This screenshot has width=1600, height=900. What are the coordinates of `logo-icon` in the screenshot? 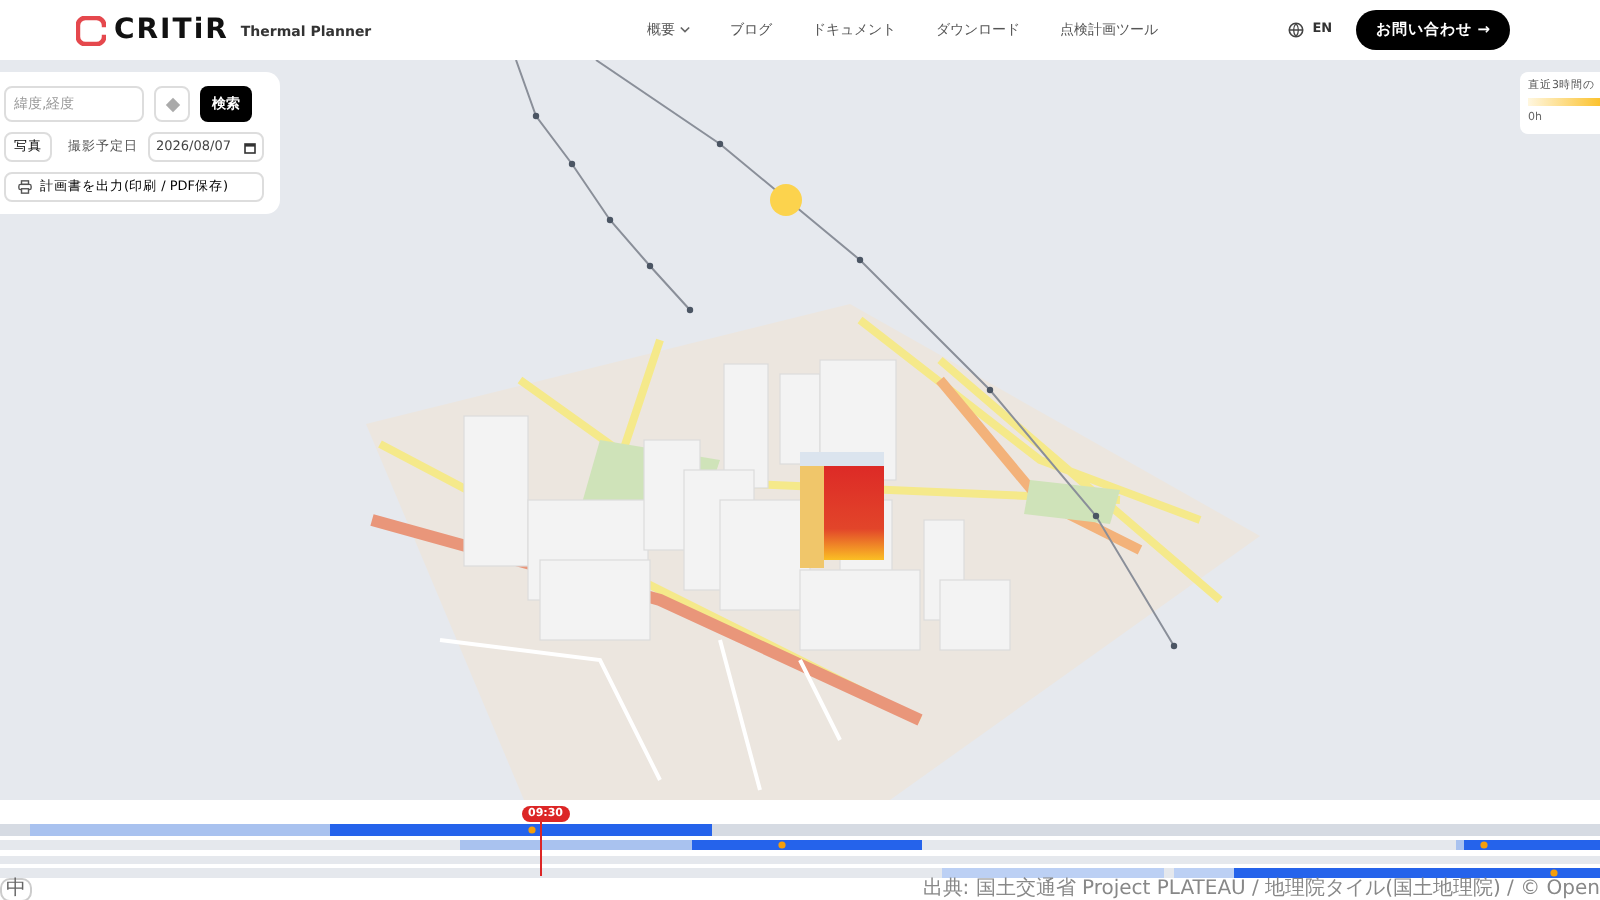 It's located at (91, 30).